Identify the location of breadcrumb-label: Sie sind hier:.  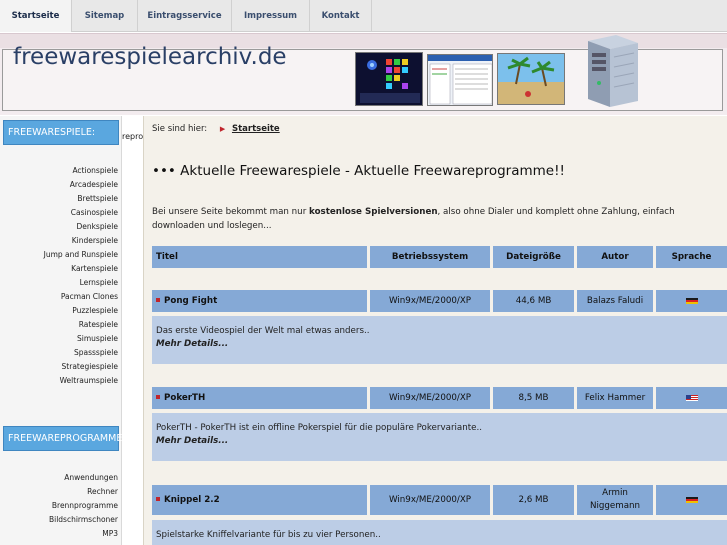
(180, 129).